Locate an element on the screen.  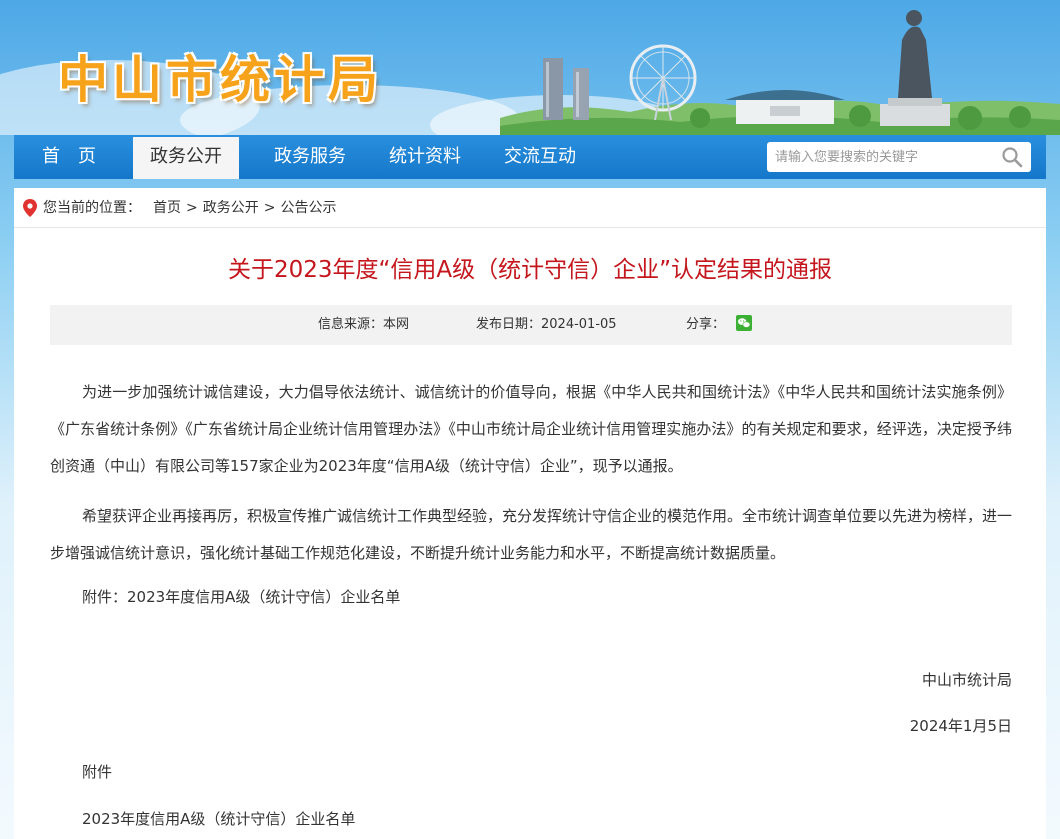
article-meta-bar: 信息来源：本网 发布日期：2024-01-05 分享： is located at coordinates (531, 325).